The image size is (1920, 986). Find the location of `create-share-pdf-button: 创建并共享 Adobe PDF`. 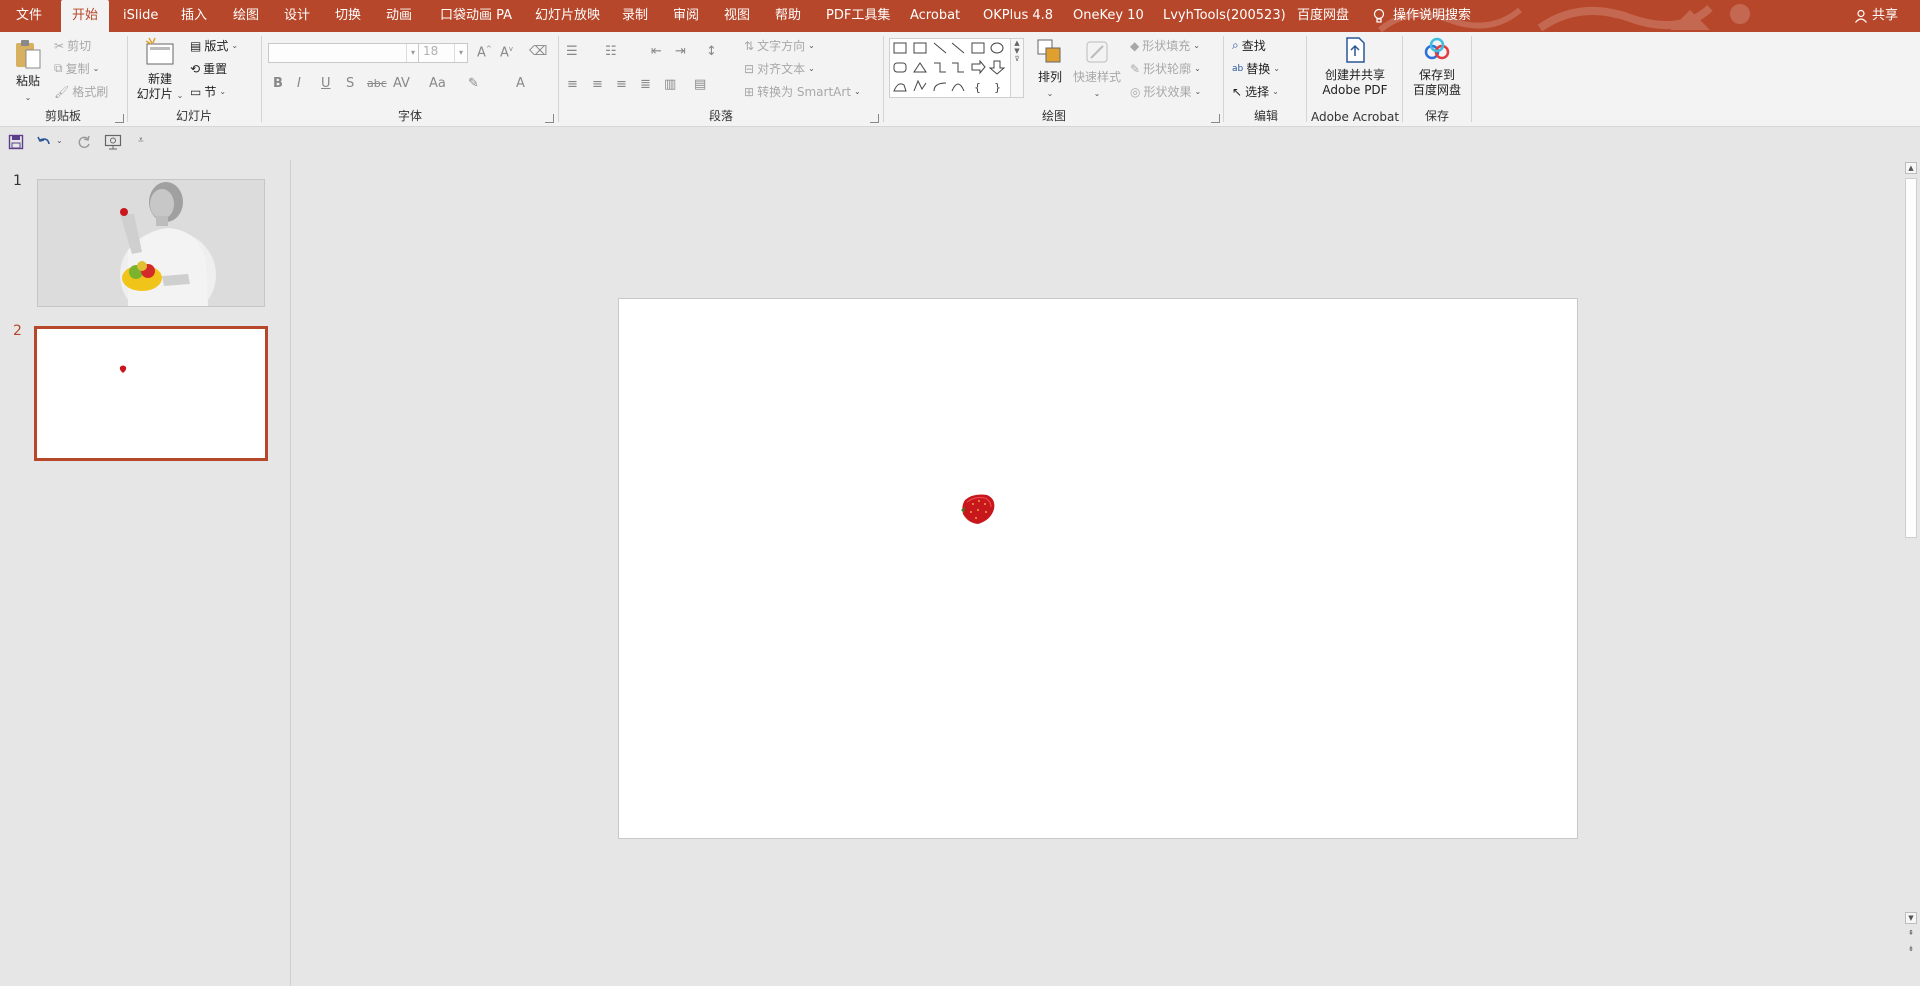

create-share-pdf-button: 创建并共享 Adobe PDF is located at coordinates (1355, 67).